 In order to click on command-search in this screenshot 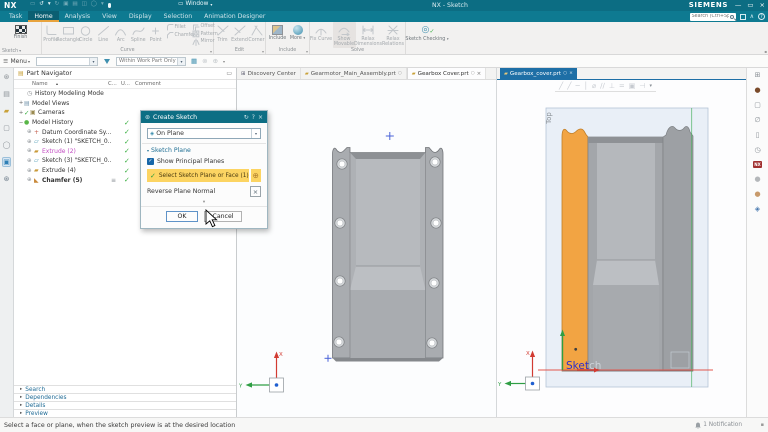, I will do `click(712, 16)`.